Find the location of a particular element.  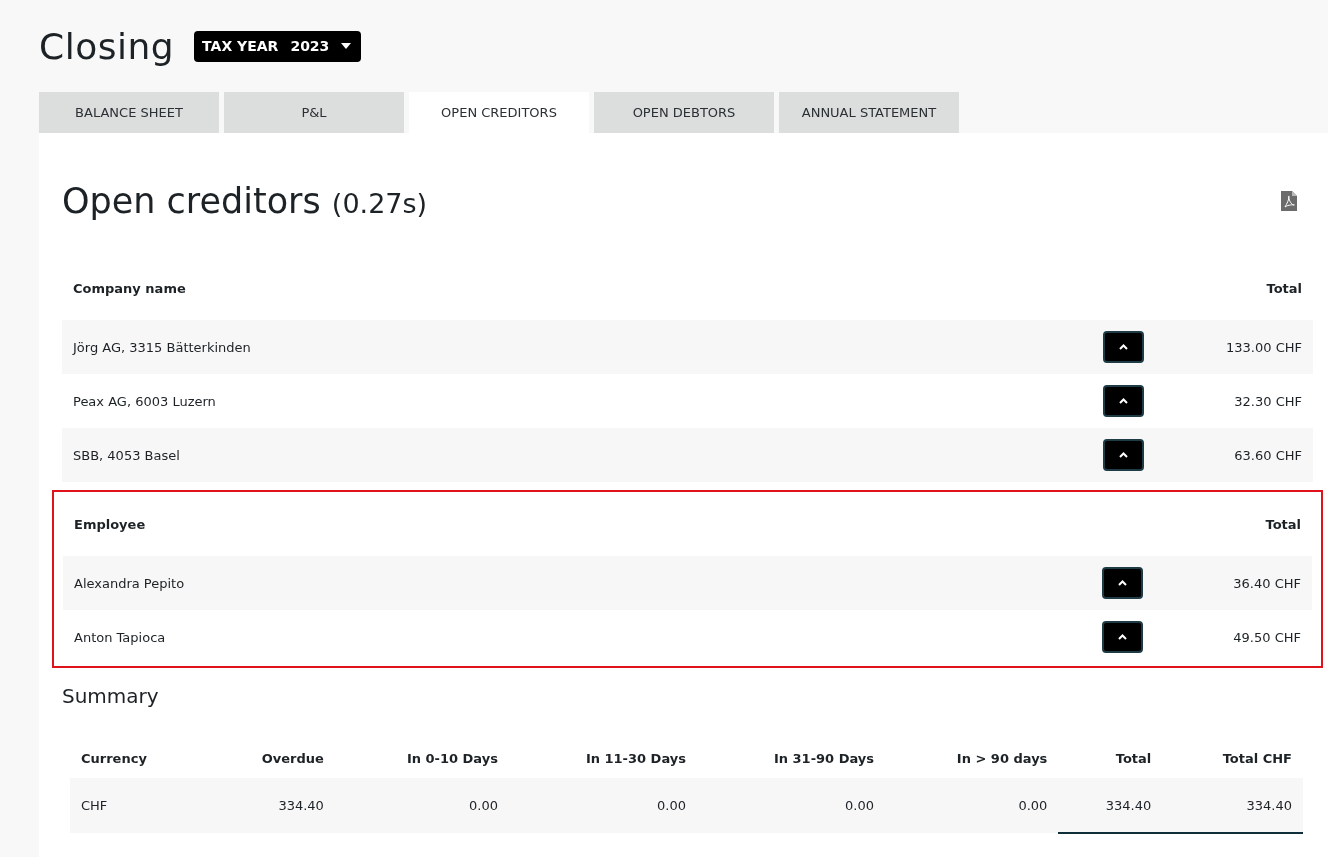

pdf-icon is located at coordinates (1289, 201).